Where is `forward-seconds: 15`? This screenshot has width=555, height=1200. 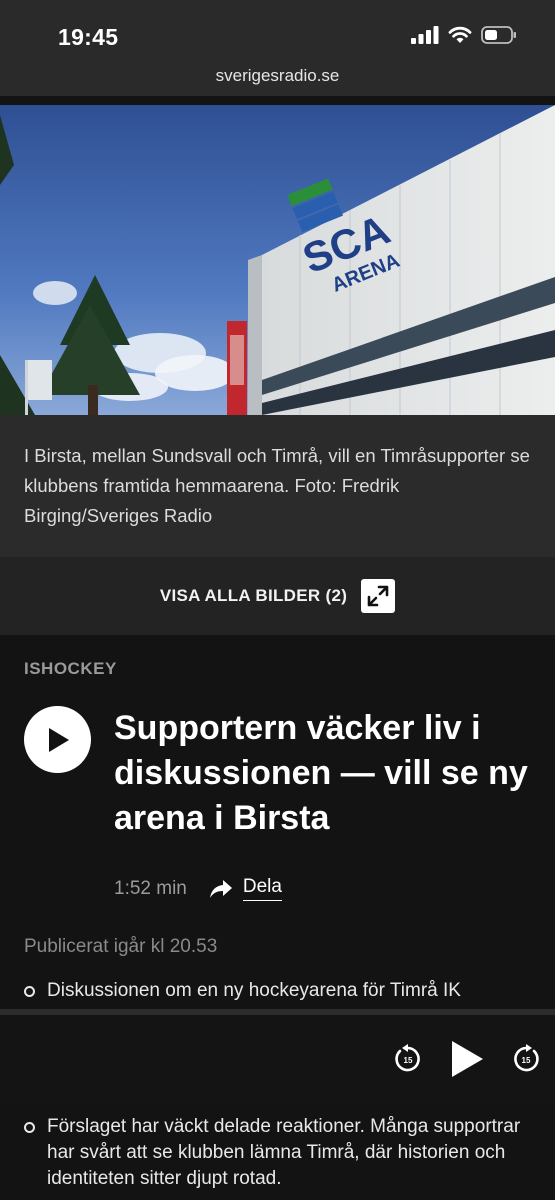 forward-seconds: 15 is located at coordinates (526, 1060).